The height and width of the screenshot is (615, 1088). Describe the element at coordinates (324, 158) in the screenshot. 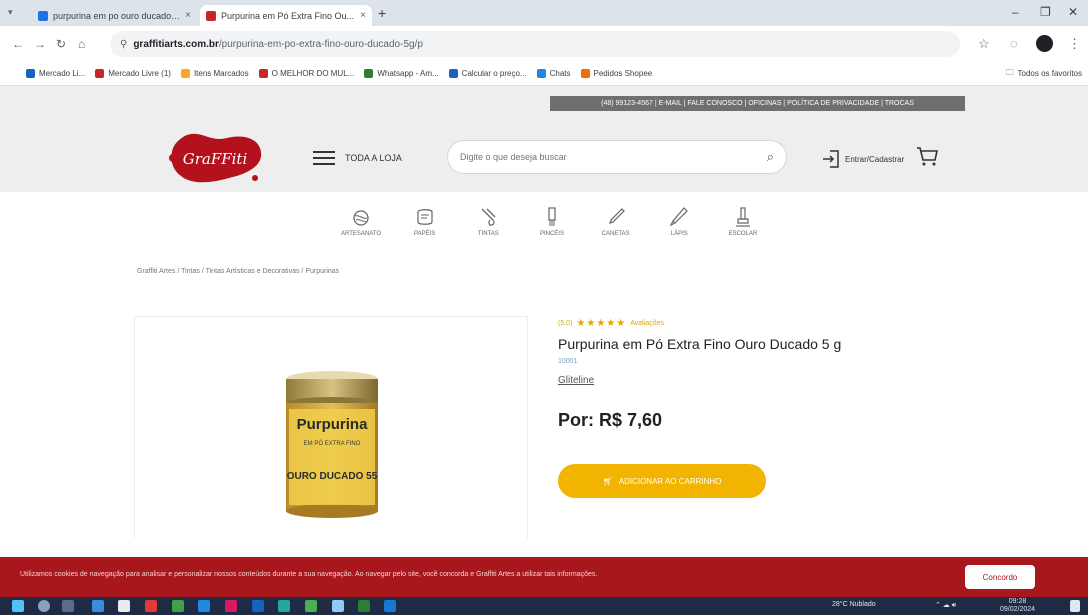

I see `hamburger-menu-icon` at that location.